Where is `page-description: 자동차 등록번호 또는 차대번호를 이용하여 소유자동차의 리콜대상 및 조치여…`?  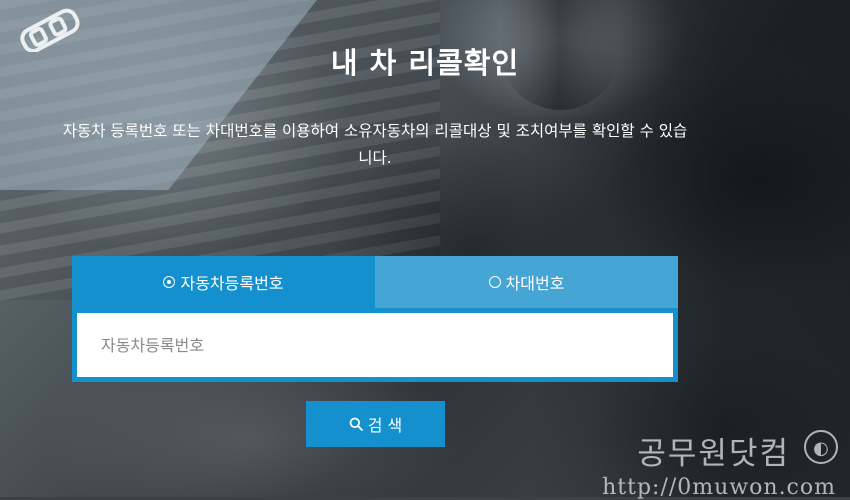
page-description: 자동차 등록번호 또는 차대번호를 이용하여 소유자동차의 리콜대상 및 조치여… is located at coordinates (375, 144).